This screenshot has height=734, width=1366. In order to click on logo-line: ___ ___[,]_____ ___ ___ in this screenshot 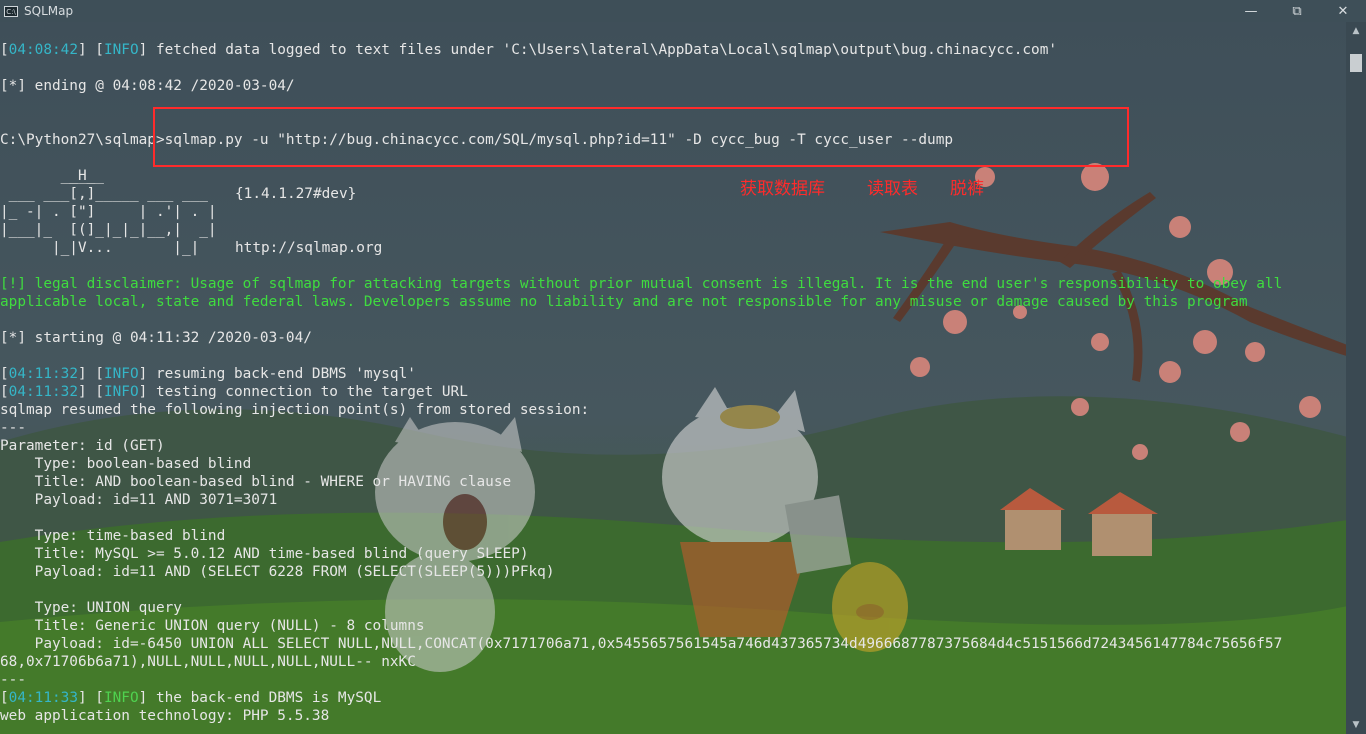, I will do `click(113, 194)`.